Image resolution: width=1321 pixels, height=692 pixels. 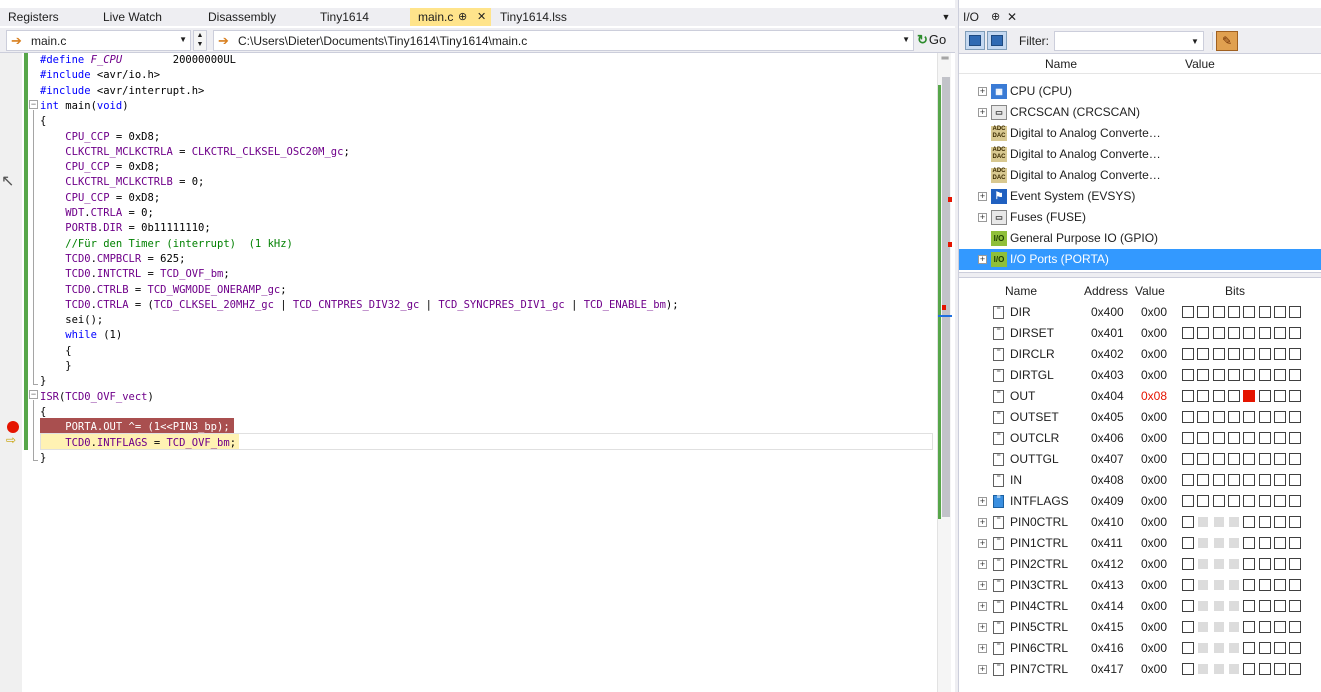 What do you see at coordinates (147, 17) in the screenshot?
I see `tab-live-watch: Live Watch` at bounding box center [147, 17].